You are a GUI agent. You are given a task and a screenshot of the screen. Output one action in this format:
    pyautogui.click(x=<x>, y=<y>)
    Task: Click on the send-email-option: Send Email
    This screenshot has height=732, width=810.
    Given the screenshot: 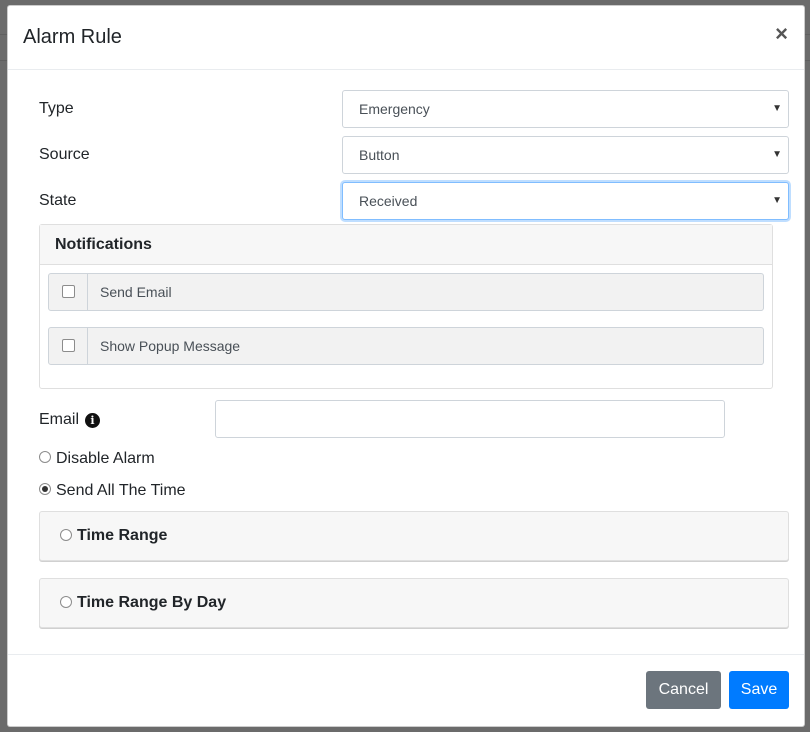 What is the action you would take?
    pyautogui.click(x=406, y=292)
    